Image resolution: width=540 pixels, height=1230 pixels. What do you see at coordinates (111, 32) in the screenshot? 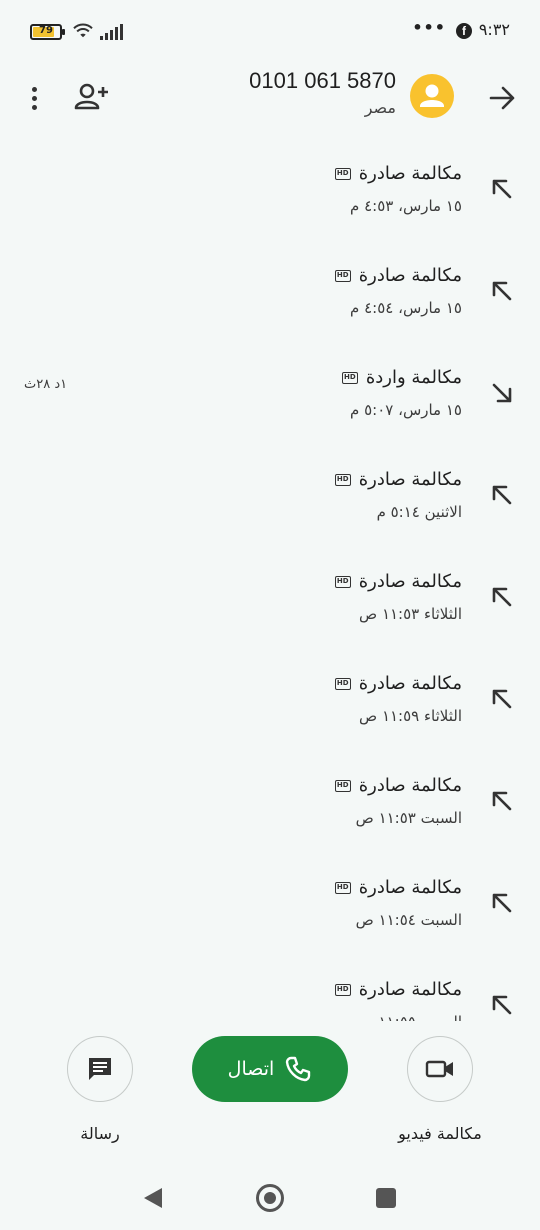
I see `signal-icon` at bounding box center [111, 32].